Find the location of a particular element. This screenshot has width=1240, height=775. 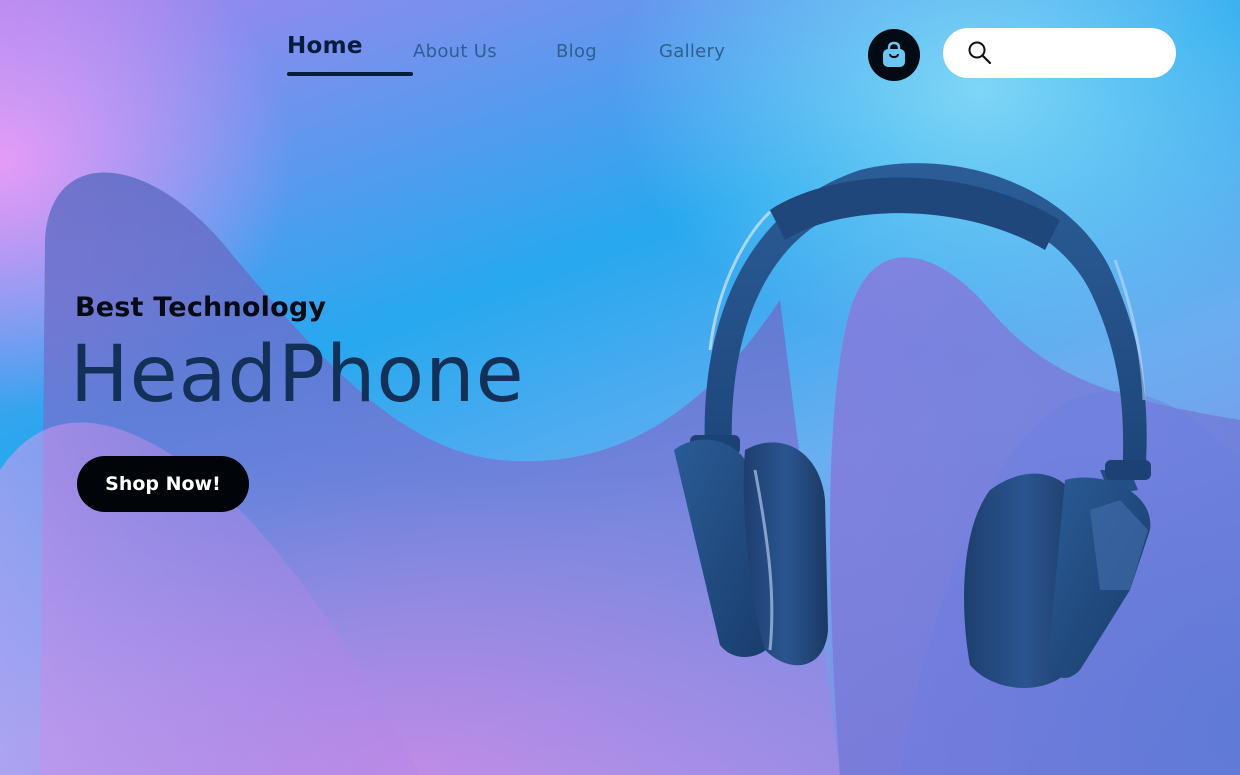

nav-item-home: Home is located at coordinates (350, 55).